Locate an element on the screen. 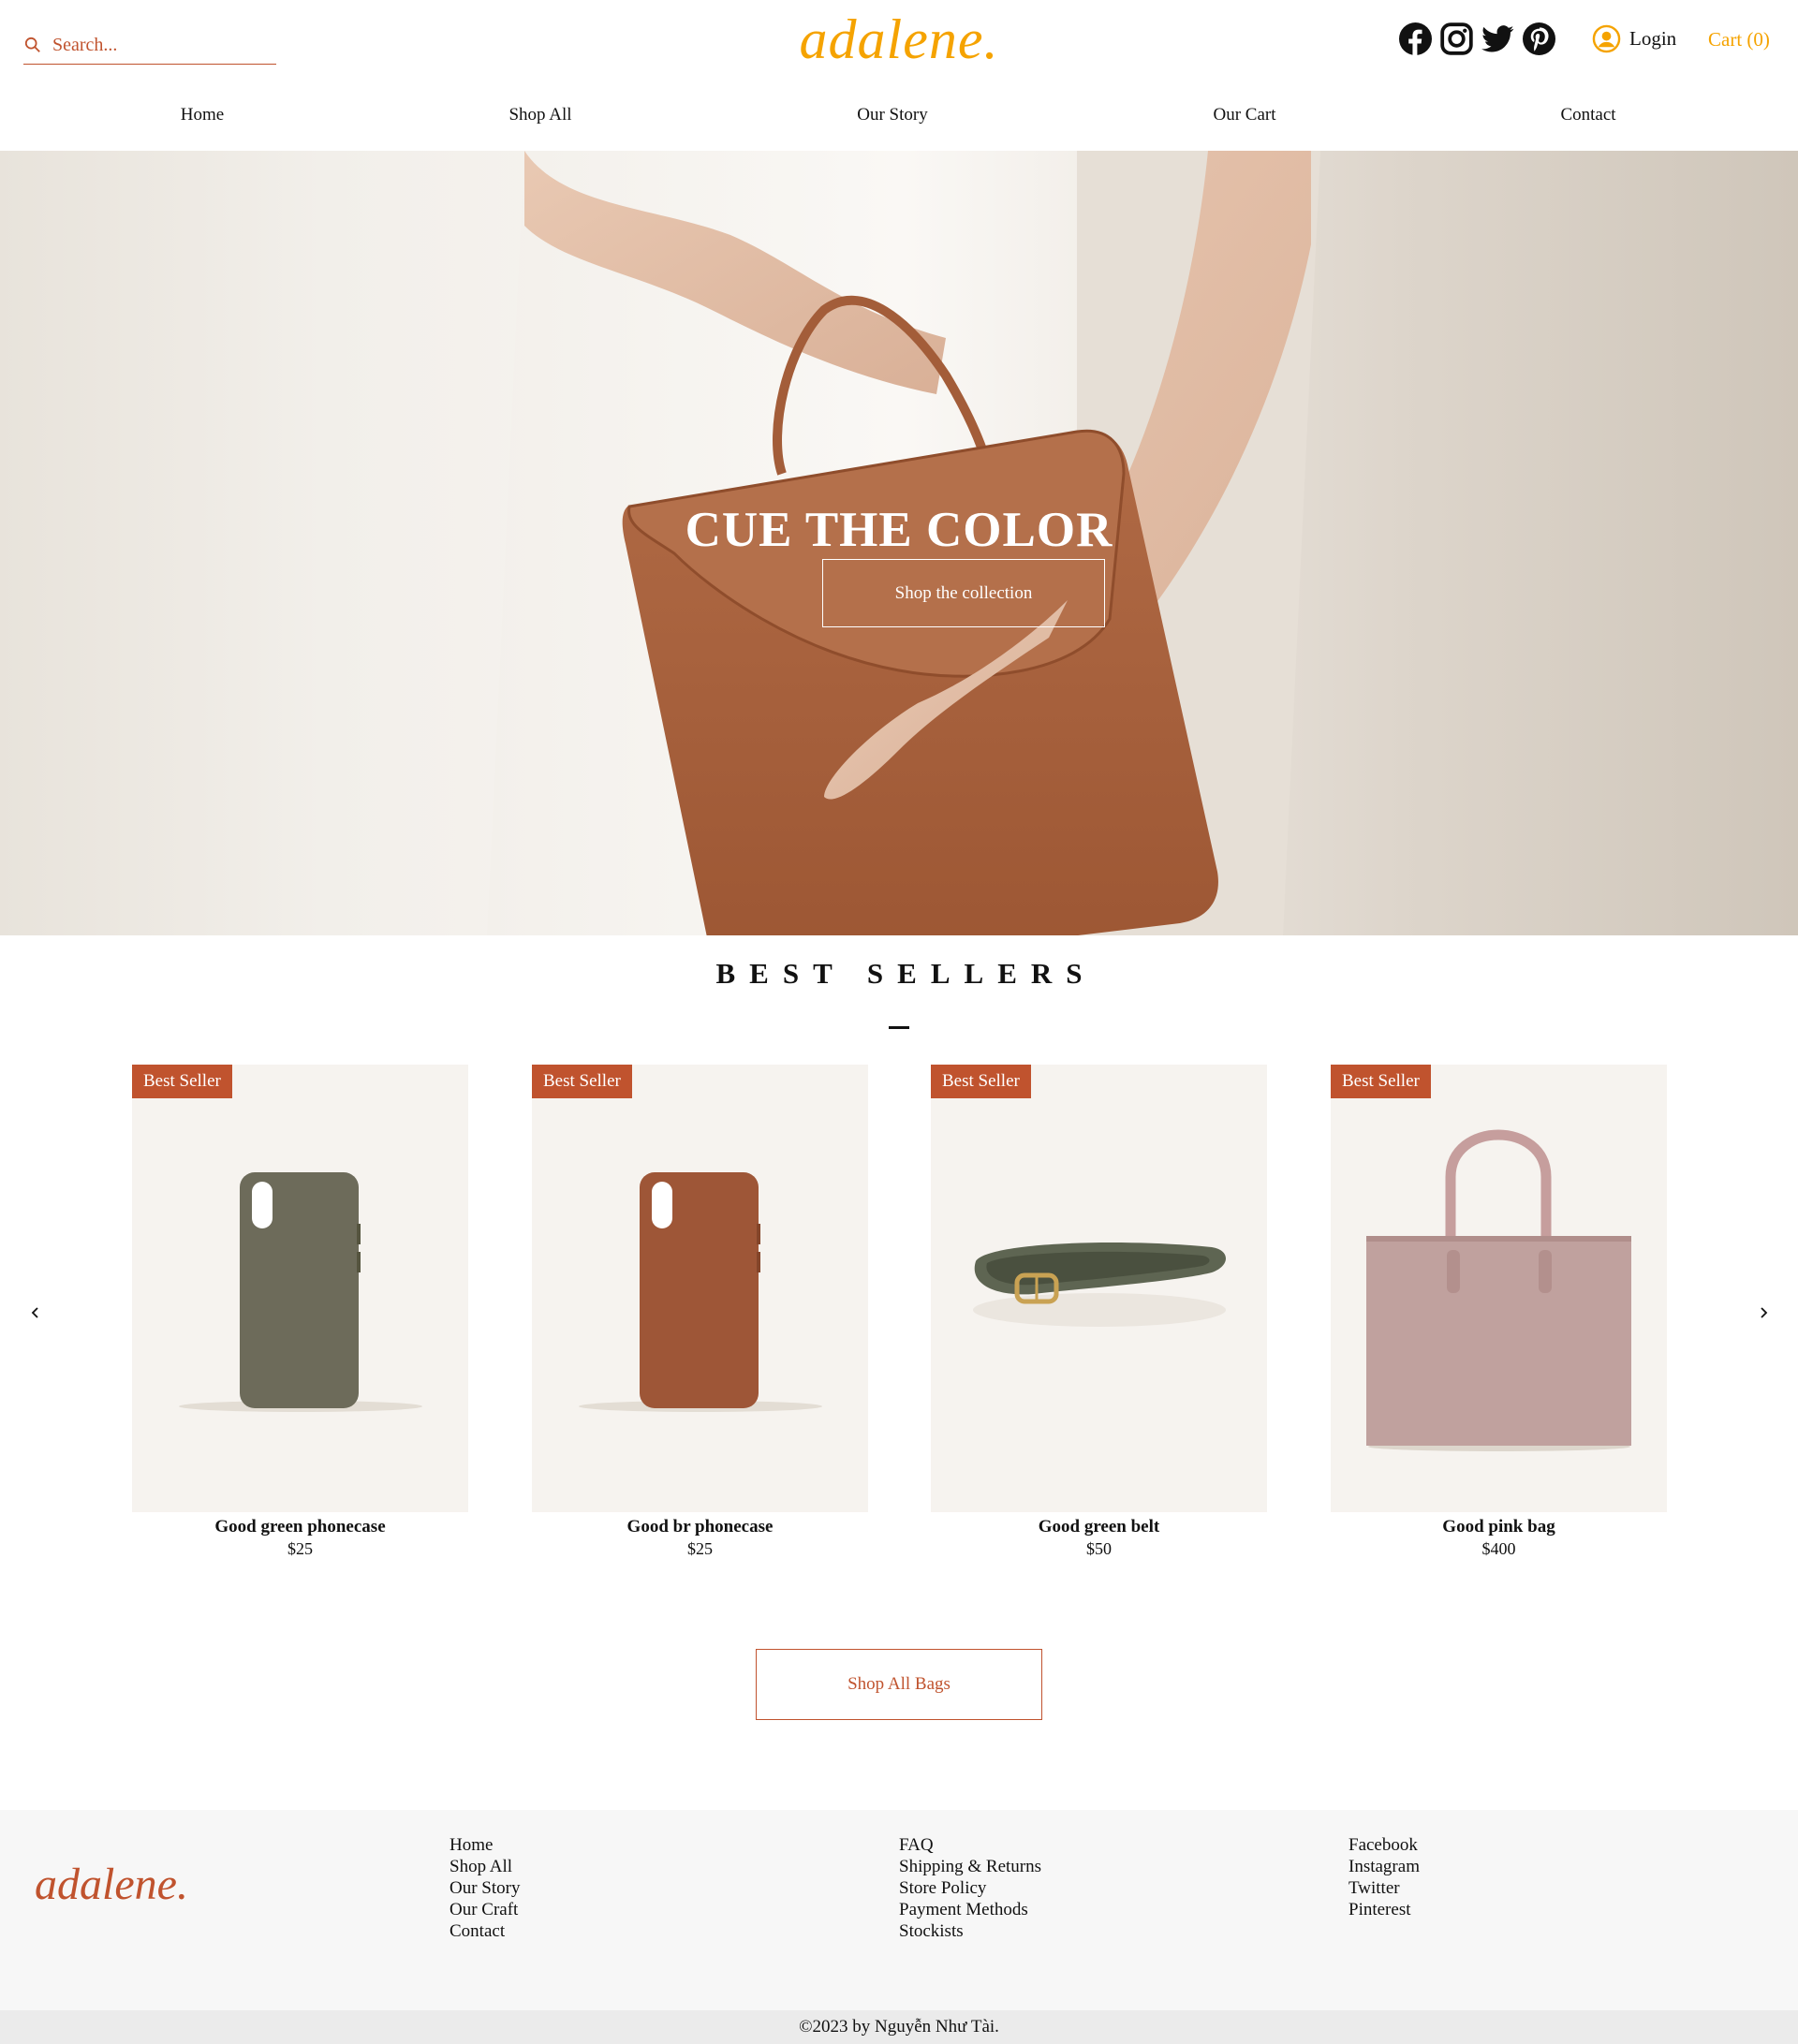 The image size is (1798, 2044). nav-item-shop-all: Shop All is located at coordinates (539, 115).